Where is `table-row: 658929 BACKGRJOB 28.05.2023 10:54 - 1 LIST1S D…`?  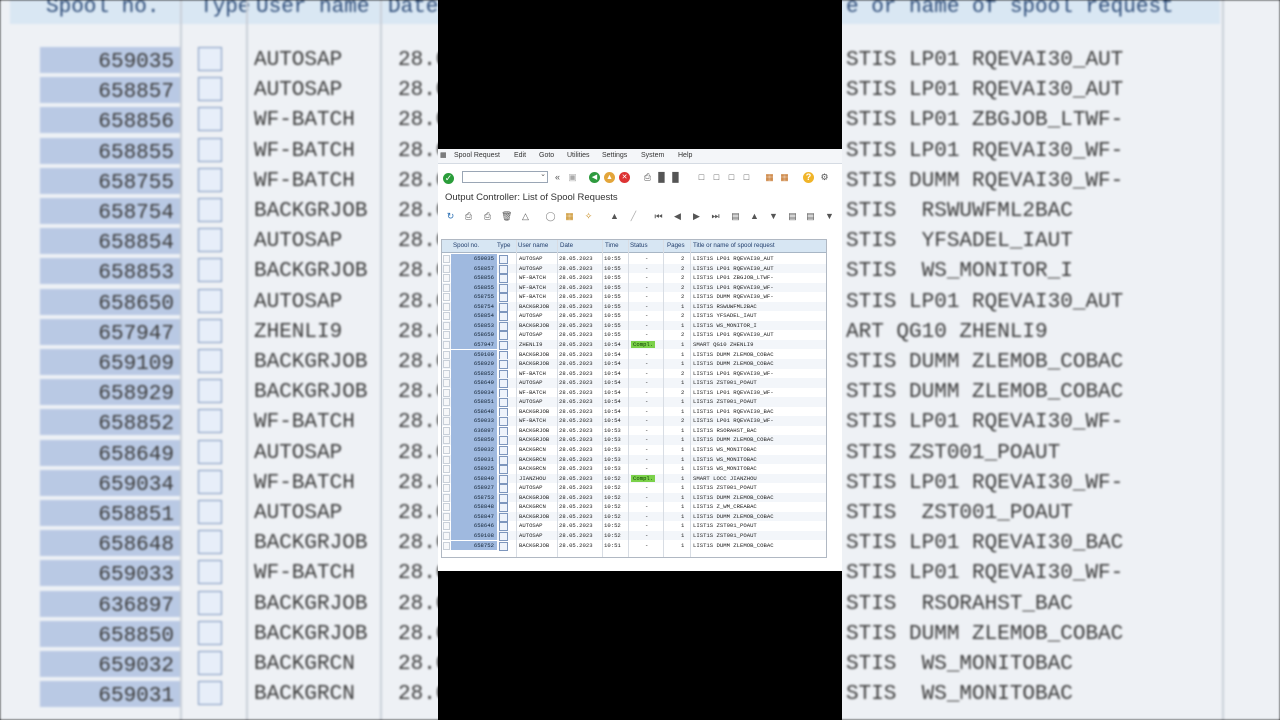 table-row: 658929 BACKGRJOB 28.05.2023 10:54 - 1 LIST1S D… is located at coordinates (634, 364).